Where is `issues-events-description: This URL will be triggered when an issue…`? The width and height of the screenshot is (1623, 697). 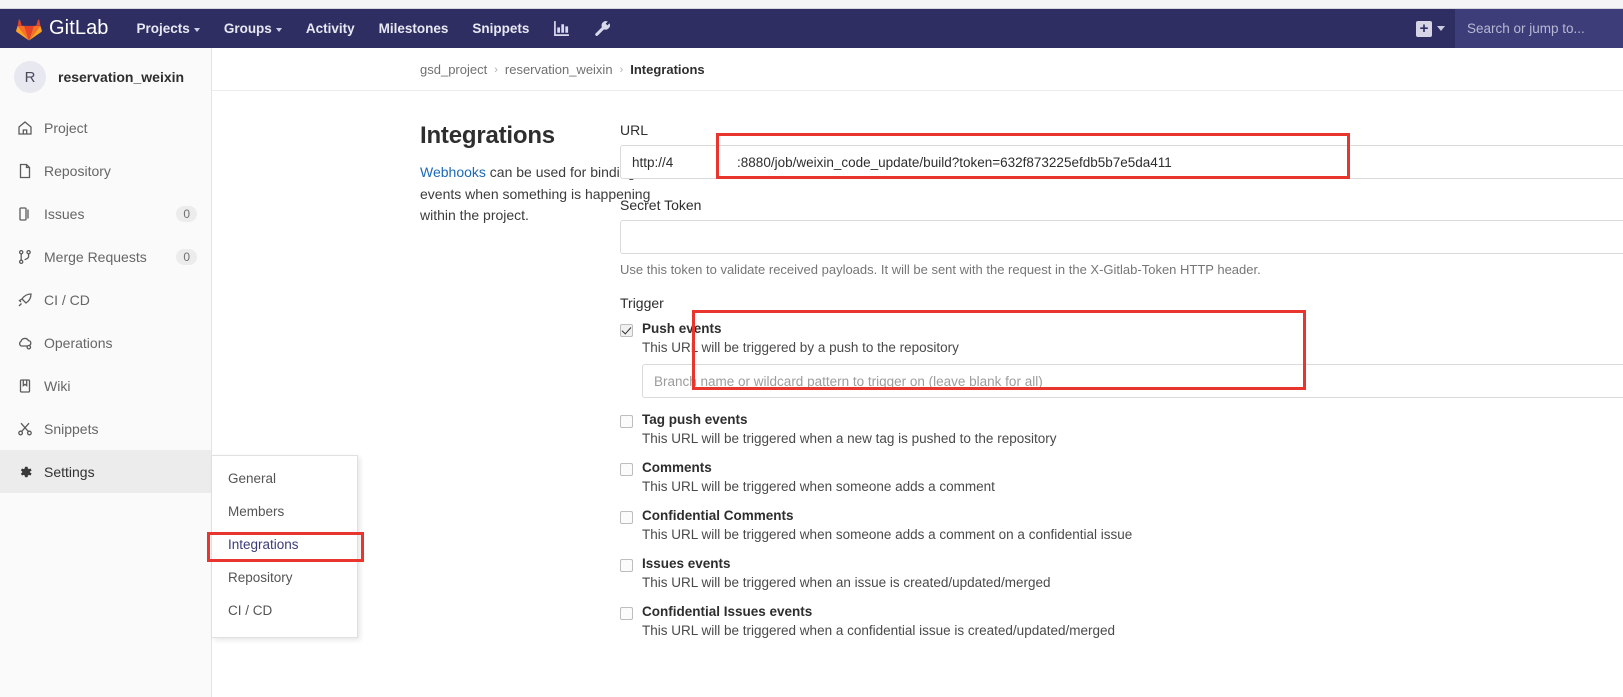
issues-events-description: This URL will be triggered when an issue… is located at coordinates (846, 582).